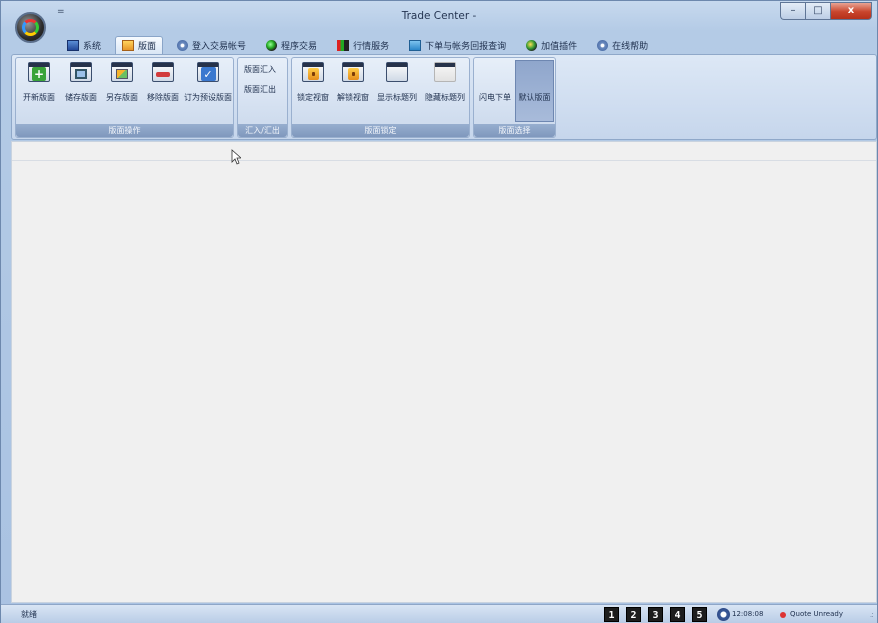  What do you see at coordinates (353, 97) in the screenshot?
I see `button-label: 解锁视窗` at bounding box center [353, 97].